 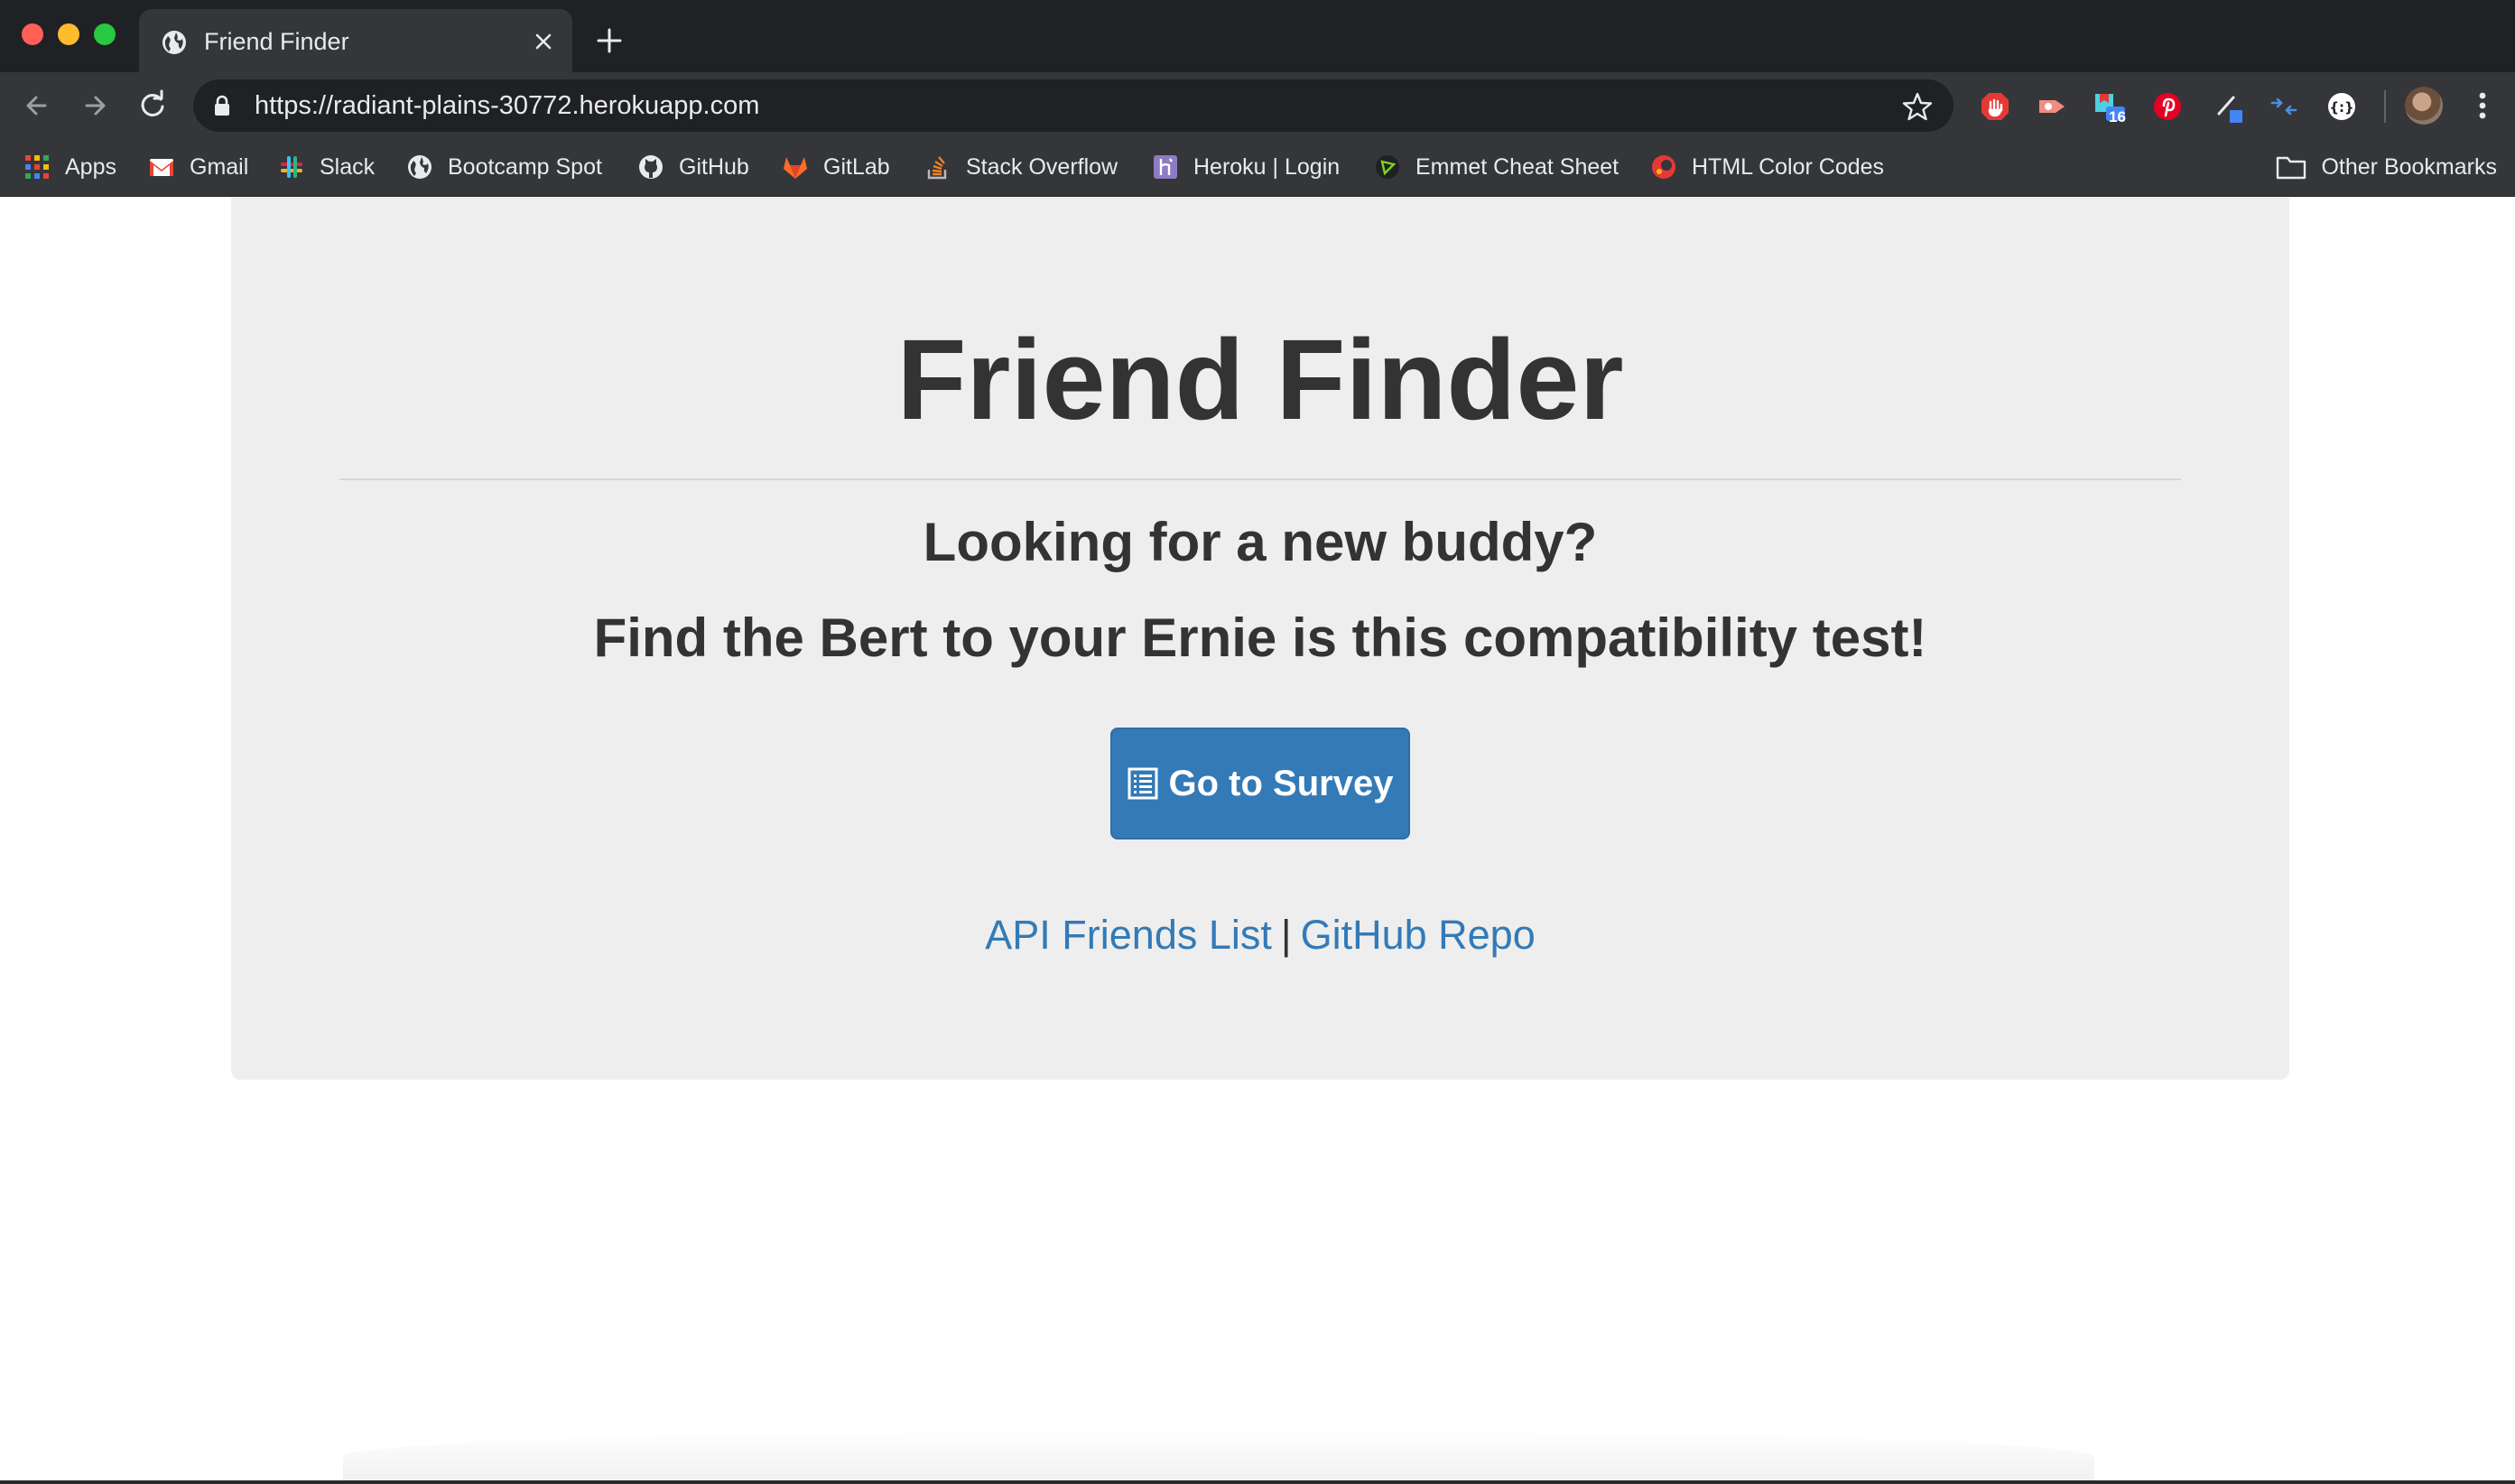 What do you see at coordinates (105, 34) in the screenshot?
I see `maximize-window-button` at bounding box center [105, 34].